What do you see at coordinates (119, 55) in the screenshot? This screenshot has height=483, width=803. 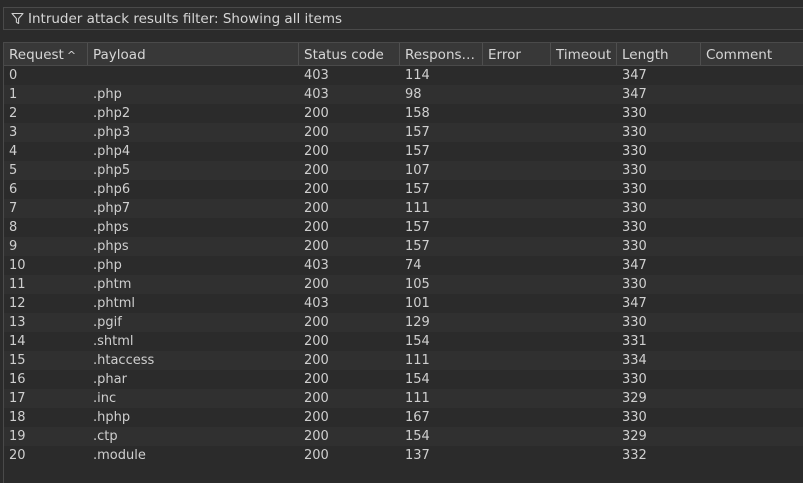 I see `column-header-label: Payload` at bounding box center [119, 55].